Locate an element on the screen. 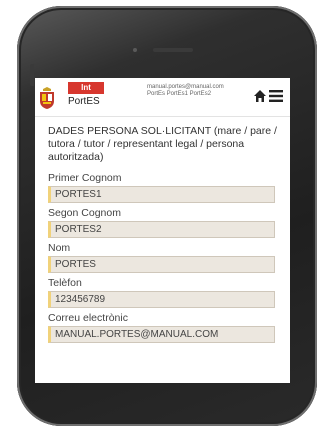 This screenshot has width=320, height=426. nom-input is located at coordinates (161, 264).